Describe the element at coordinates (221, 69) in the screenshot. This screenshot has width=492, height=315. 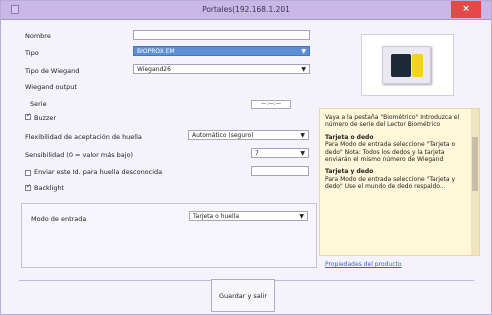
I see `tipo-wiegand-select: Wiegand26 ▼` at that location.